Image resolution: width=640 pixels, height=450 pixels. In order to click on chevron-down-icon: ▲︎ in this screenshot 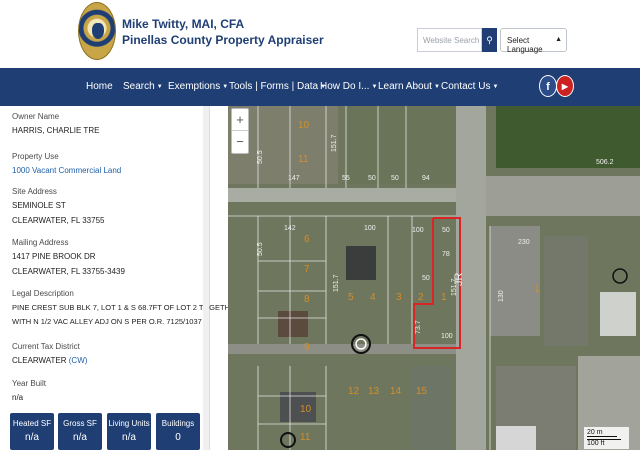, I will do `click(558, 39)`.